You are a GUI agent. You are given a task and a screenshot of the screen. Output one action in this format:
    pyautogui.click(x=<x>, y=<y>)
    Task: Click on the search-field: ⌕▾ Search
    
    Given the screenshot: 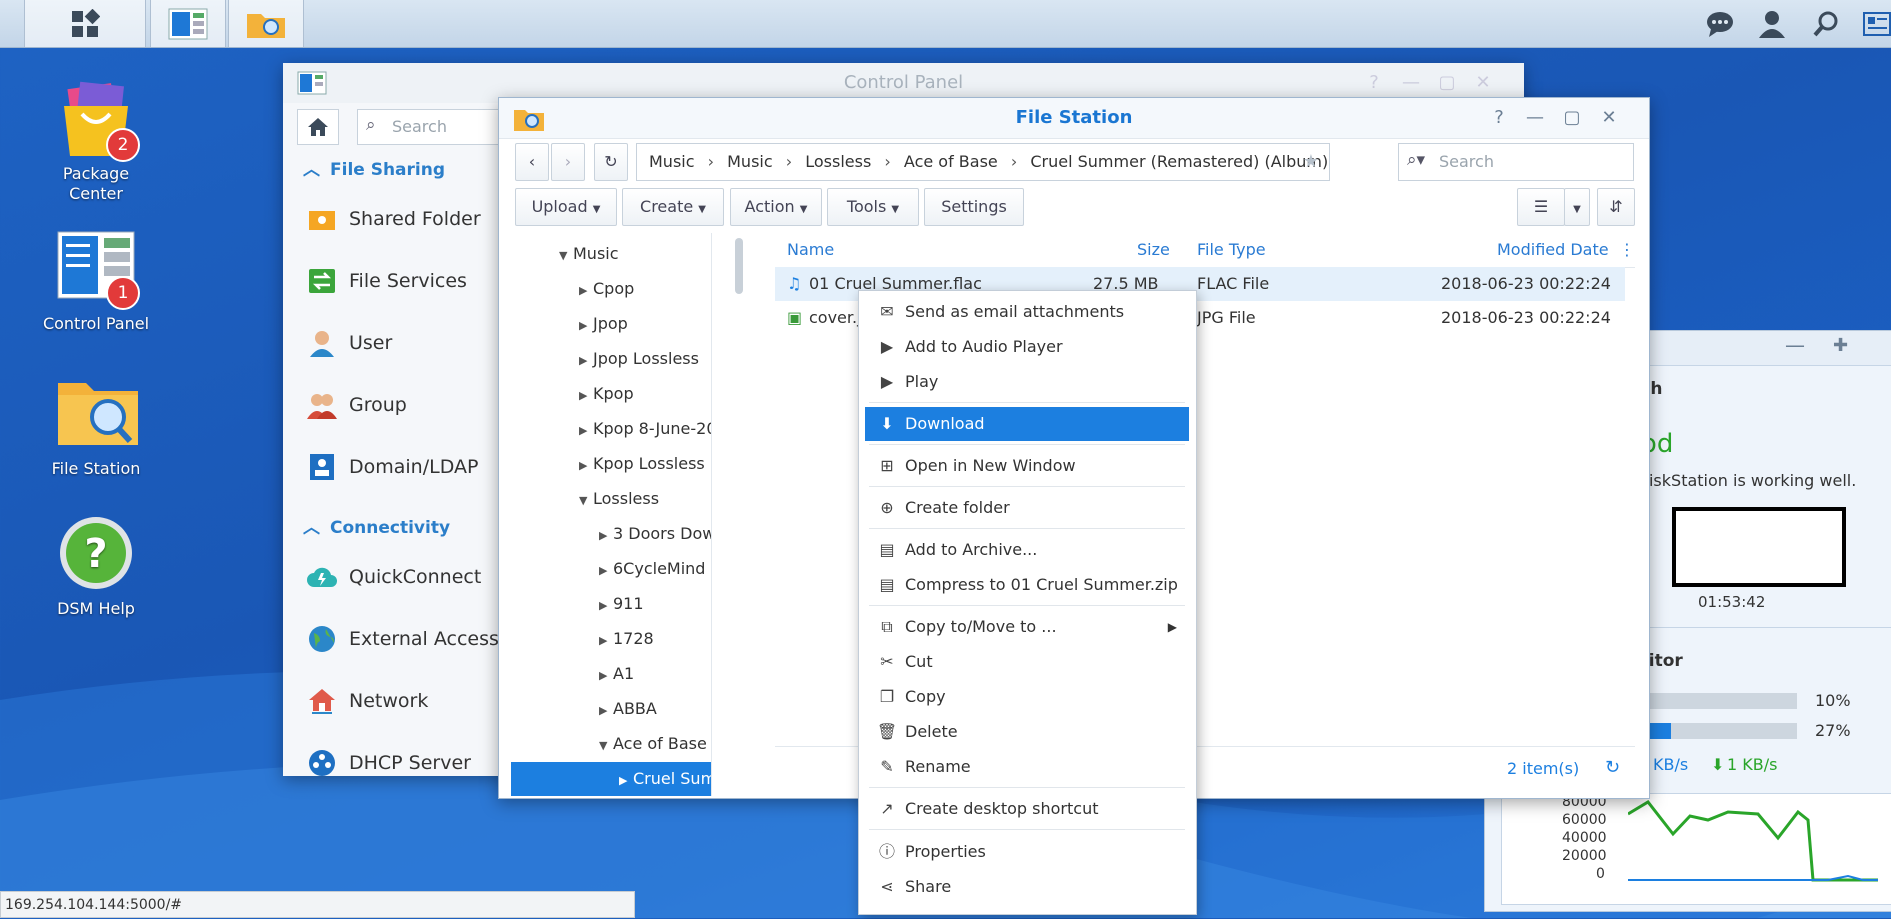 What is the action you would take?
    pyautogui.click(x=1516, y=162)
    